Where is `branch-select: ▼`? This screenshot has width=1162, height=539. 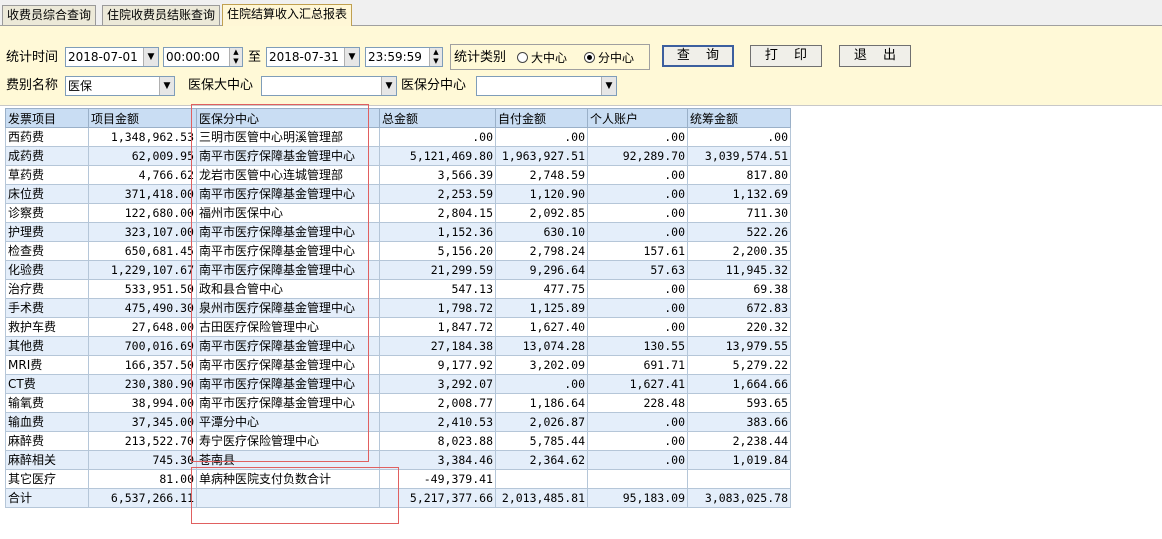
branch-select: ▼ is located at coordinates (546, 86).